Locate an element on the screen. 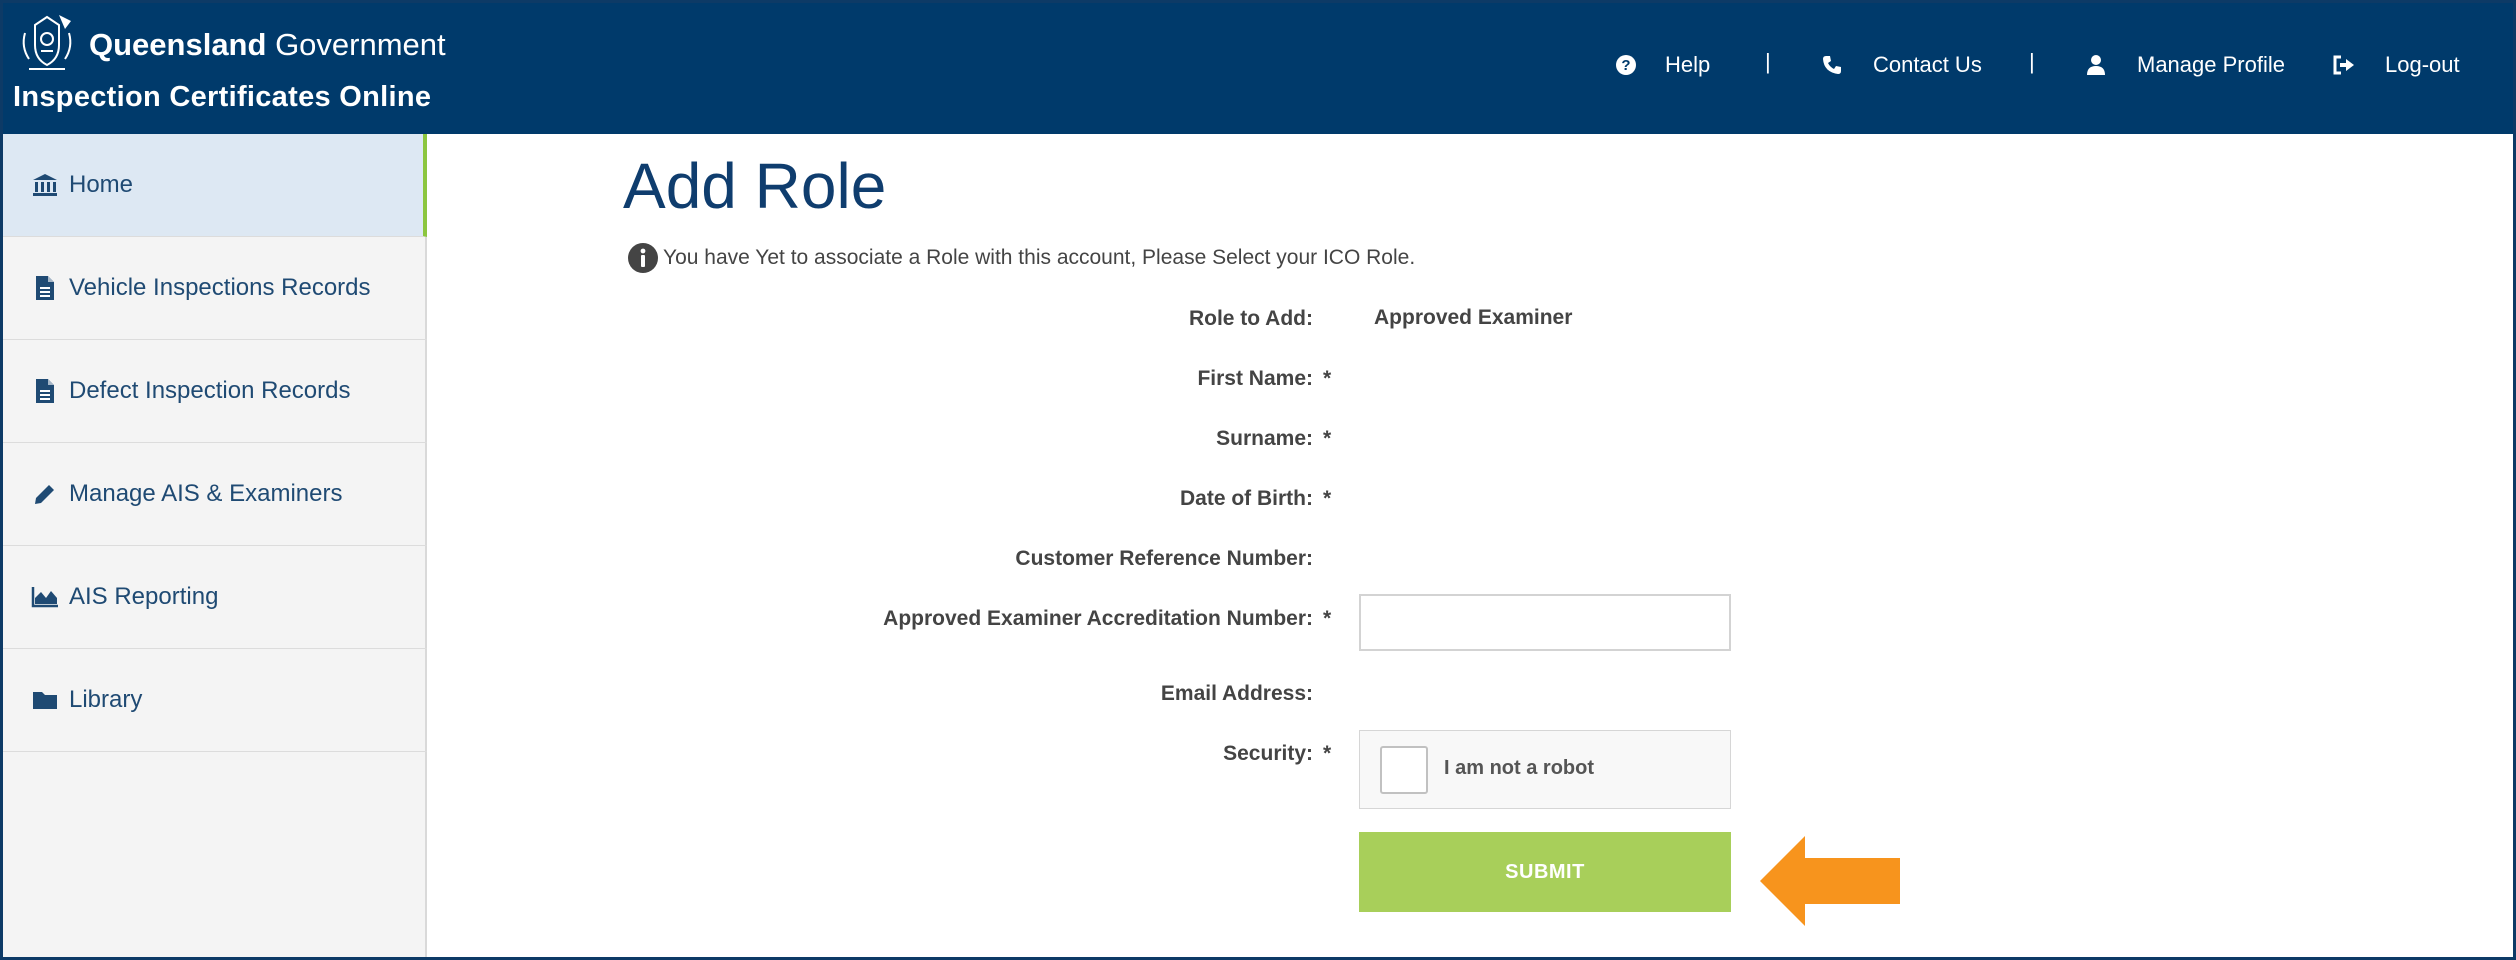 This screenshot has width=2516, height=960. brand-name: Queensland Government is located at coordinates (267, 45).